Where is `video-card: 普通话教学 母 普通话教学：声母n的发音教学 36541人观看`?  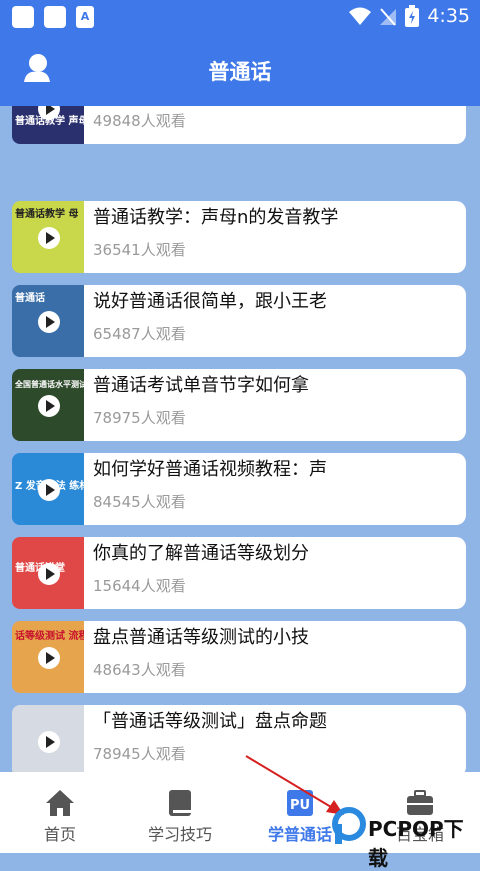 video-card: 普通话教学 母 普通话教学：声母n的发音教学 36541人观看 is located at coordinates (239, 237).